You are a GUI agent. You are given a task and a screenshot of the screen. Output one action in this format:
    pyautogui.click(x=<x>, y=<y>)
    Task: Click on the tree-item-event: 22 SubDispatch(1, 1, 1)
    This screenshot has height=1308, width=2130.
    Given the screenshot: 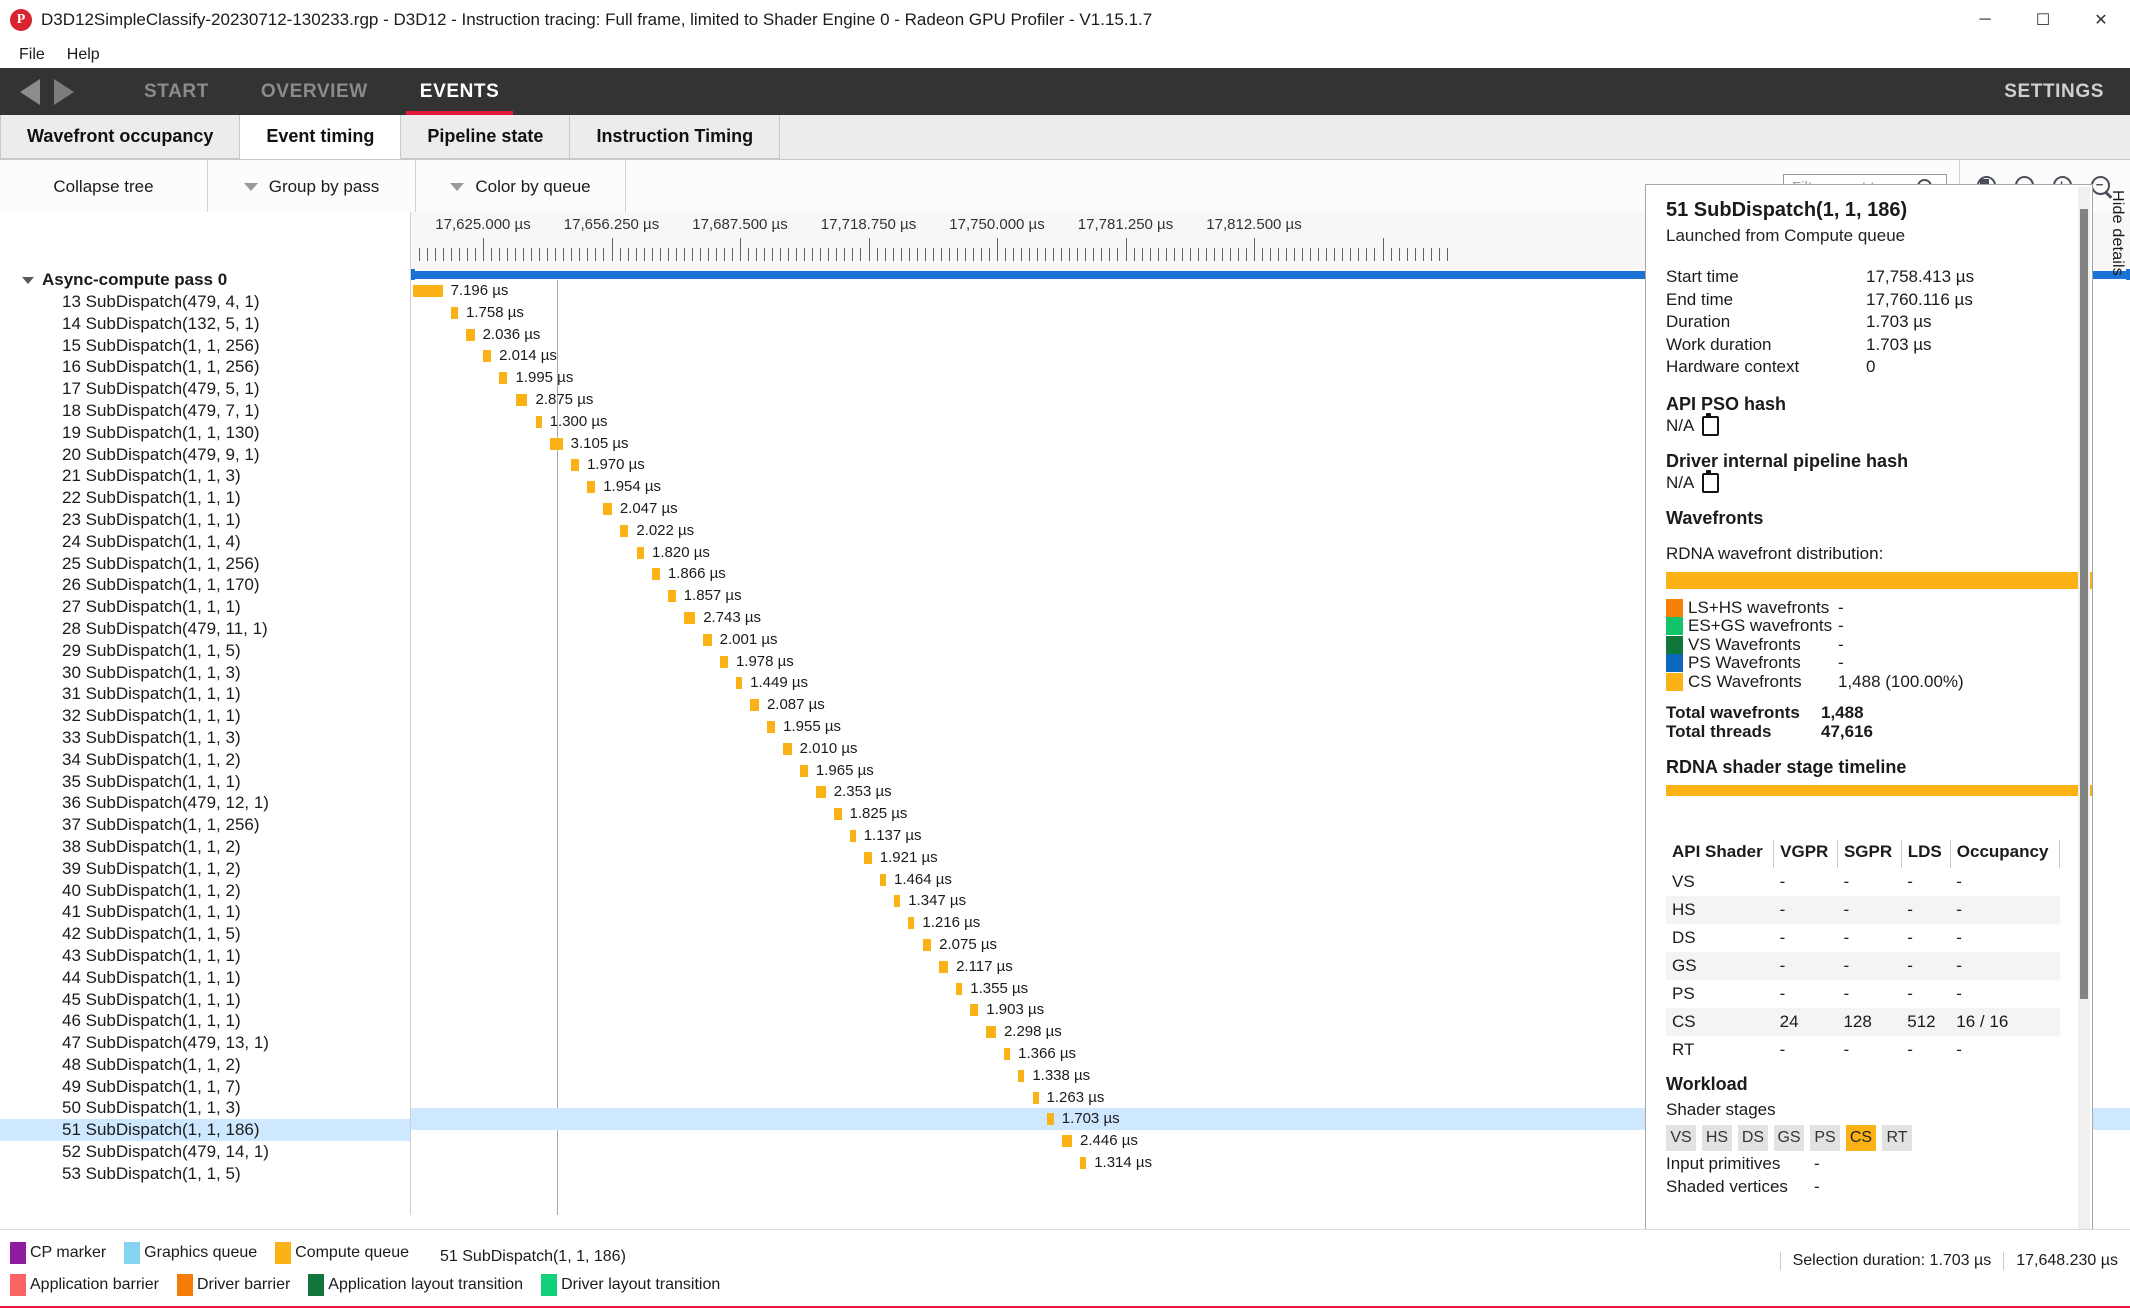 What is the action you would take?
    pyautogui.click(x=205, y=498)
    